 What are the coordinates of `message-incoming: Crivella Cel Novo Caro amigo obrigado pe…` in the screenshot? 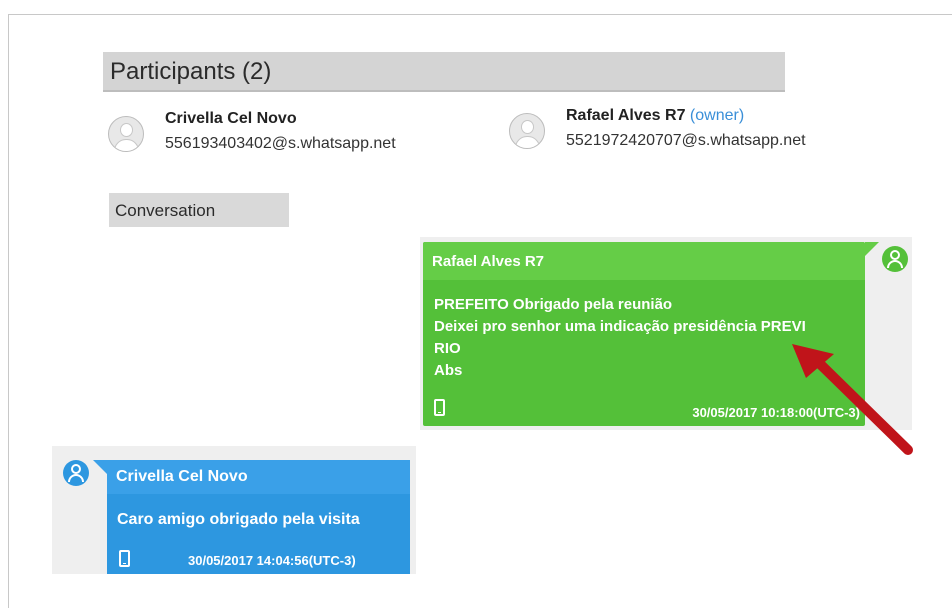 It's located at (234, 510).